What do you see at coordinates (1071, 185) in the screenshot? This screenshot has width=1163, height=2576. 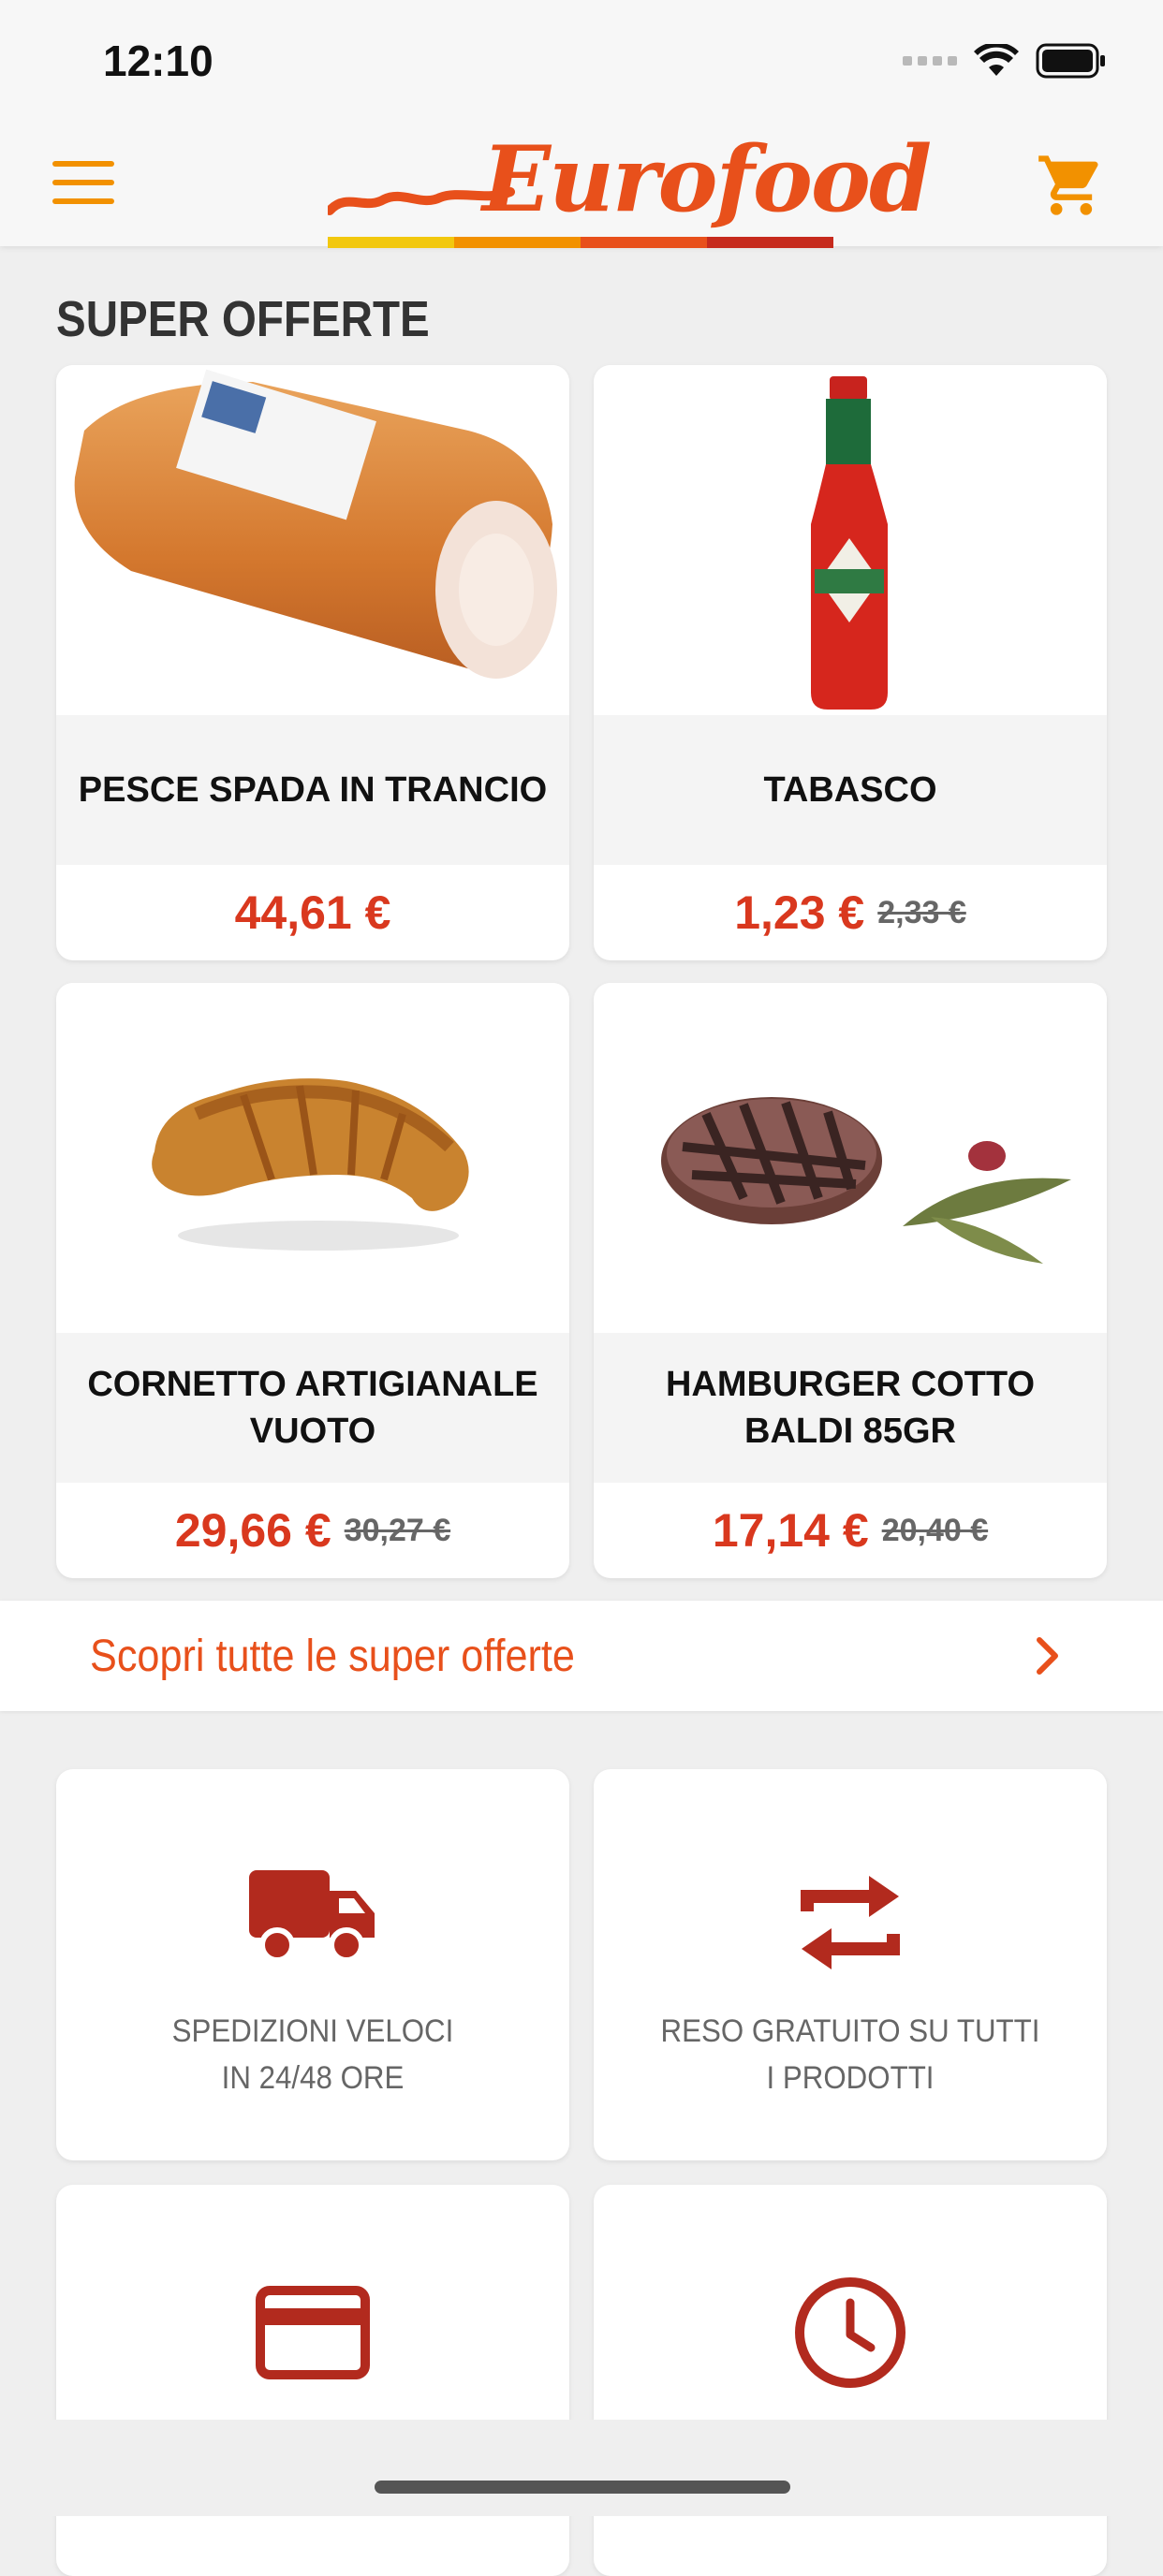 I see `cart-icon` at bounding box center [1071, 185].